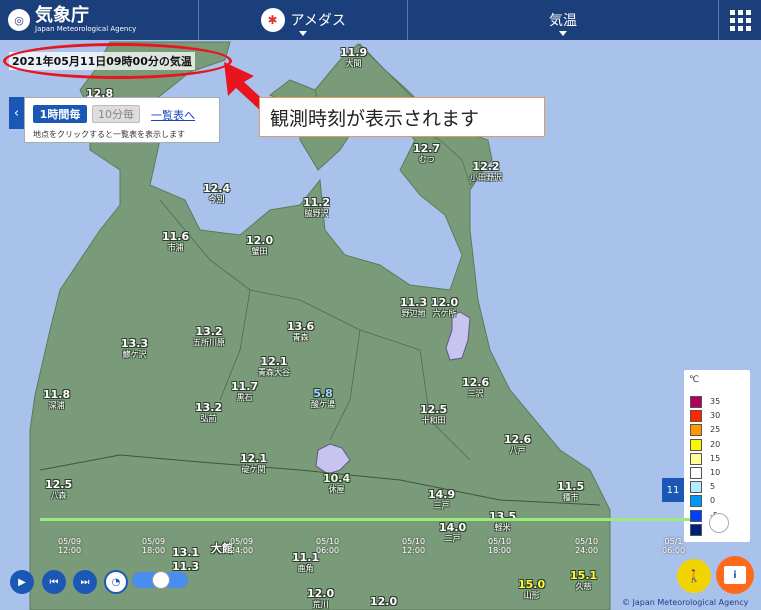 This screenshot has height=610, width=761. I want to click on toggle-knob, so click(161, 580).